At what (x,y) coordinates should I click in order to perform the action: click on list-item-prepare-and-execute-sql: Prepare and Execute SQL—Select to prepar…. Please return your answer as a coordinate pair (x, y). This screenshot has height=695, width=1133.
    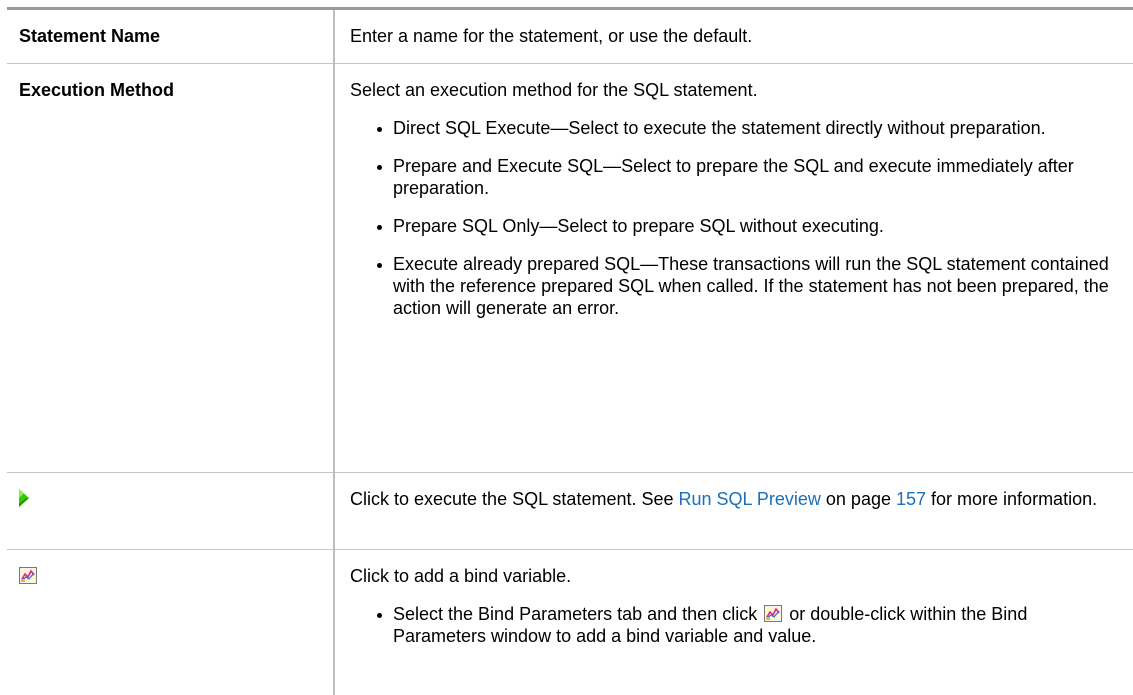
    Looking at the image, I should click on (745, 177).